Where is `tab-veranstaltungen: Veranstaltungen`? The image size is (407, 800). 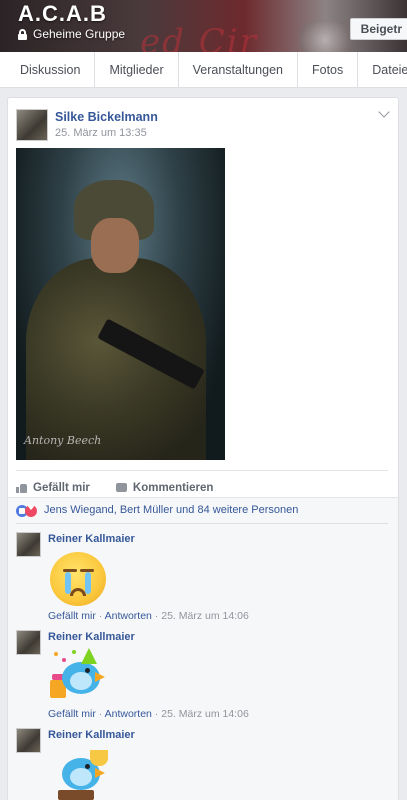
tab-veranstaltungen: Veranstaltungen is located at coordinates (238, 69).